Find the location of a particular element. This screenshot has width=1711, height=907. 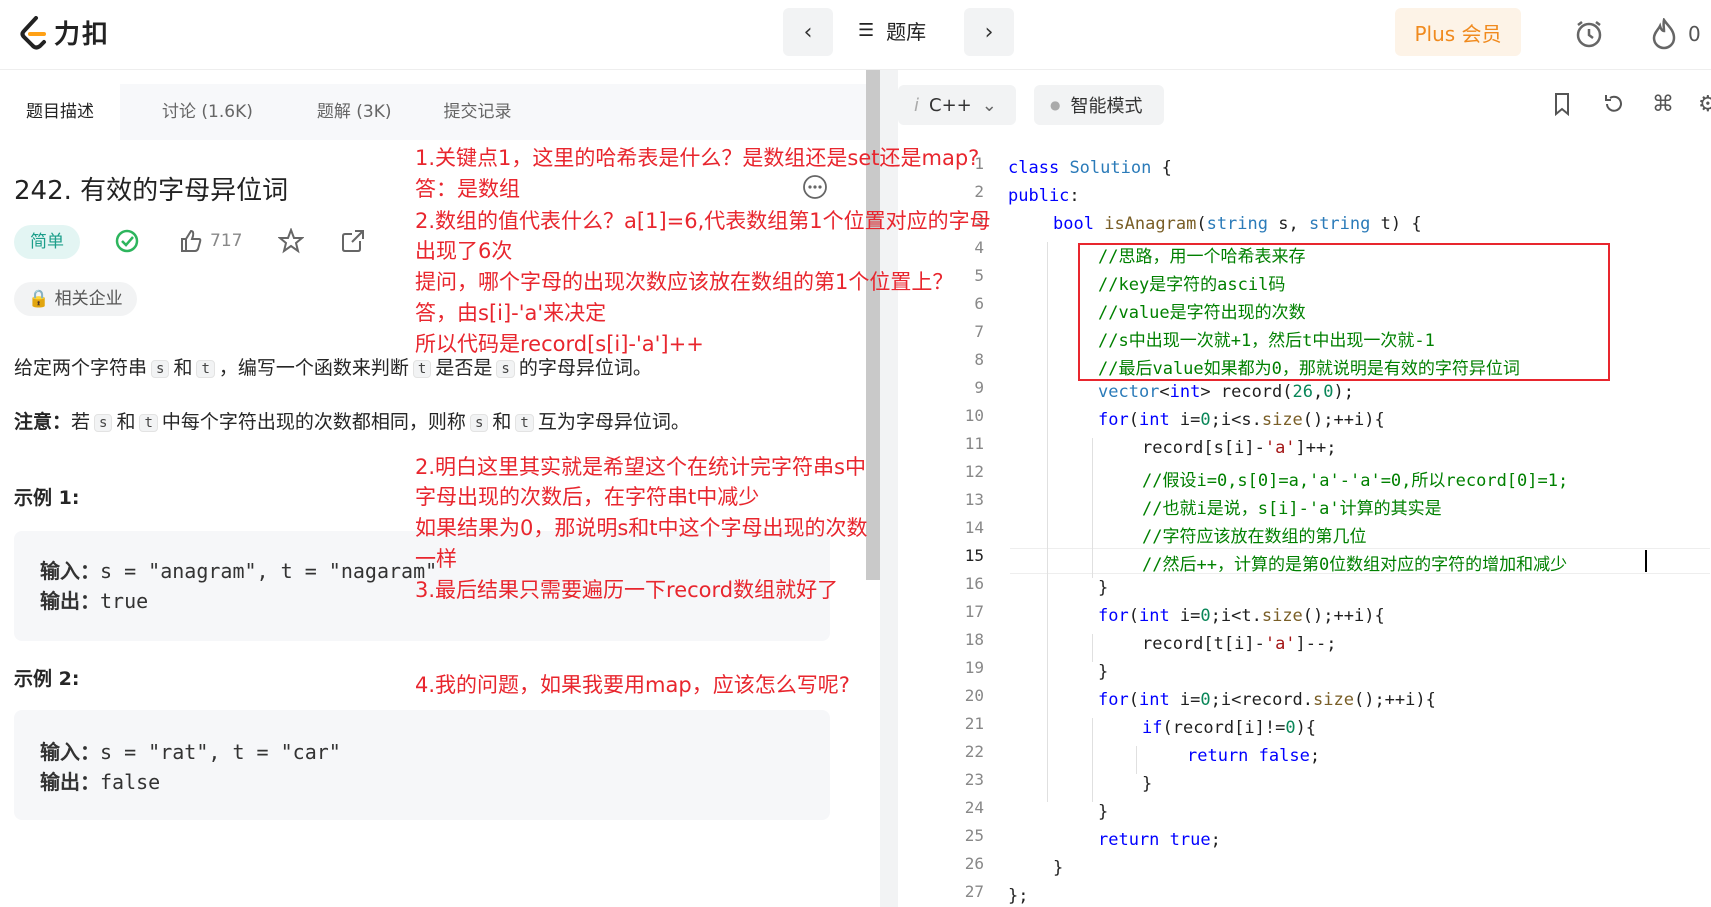

related-companies-button: 🔒 相关企业 is located at coordinates (75, 299).